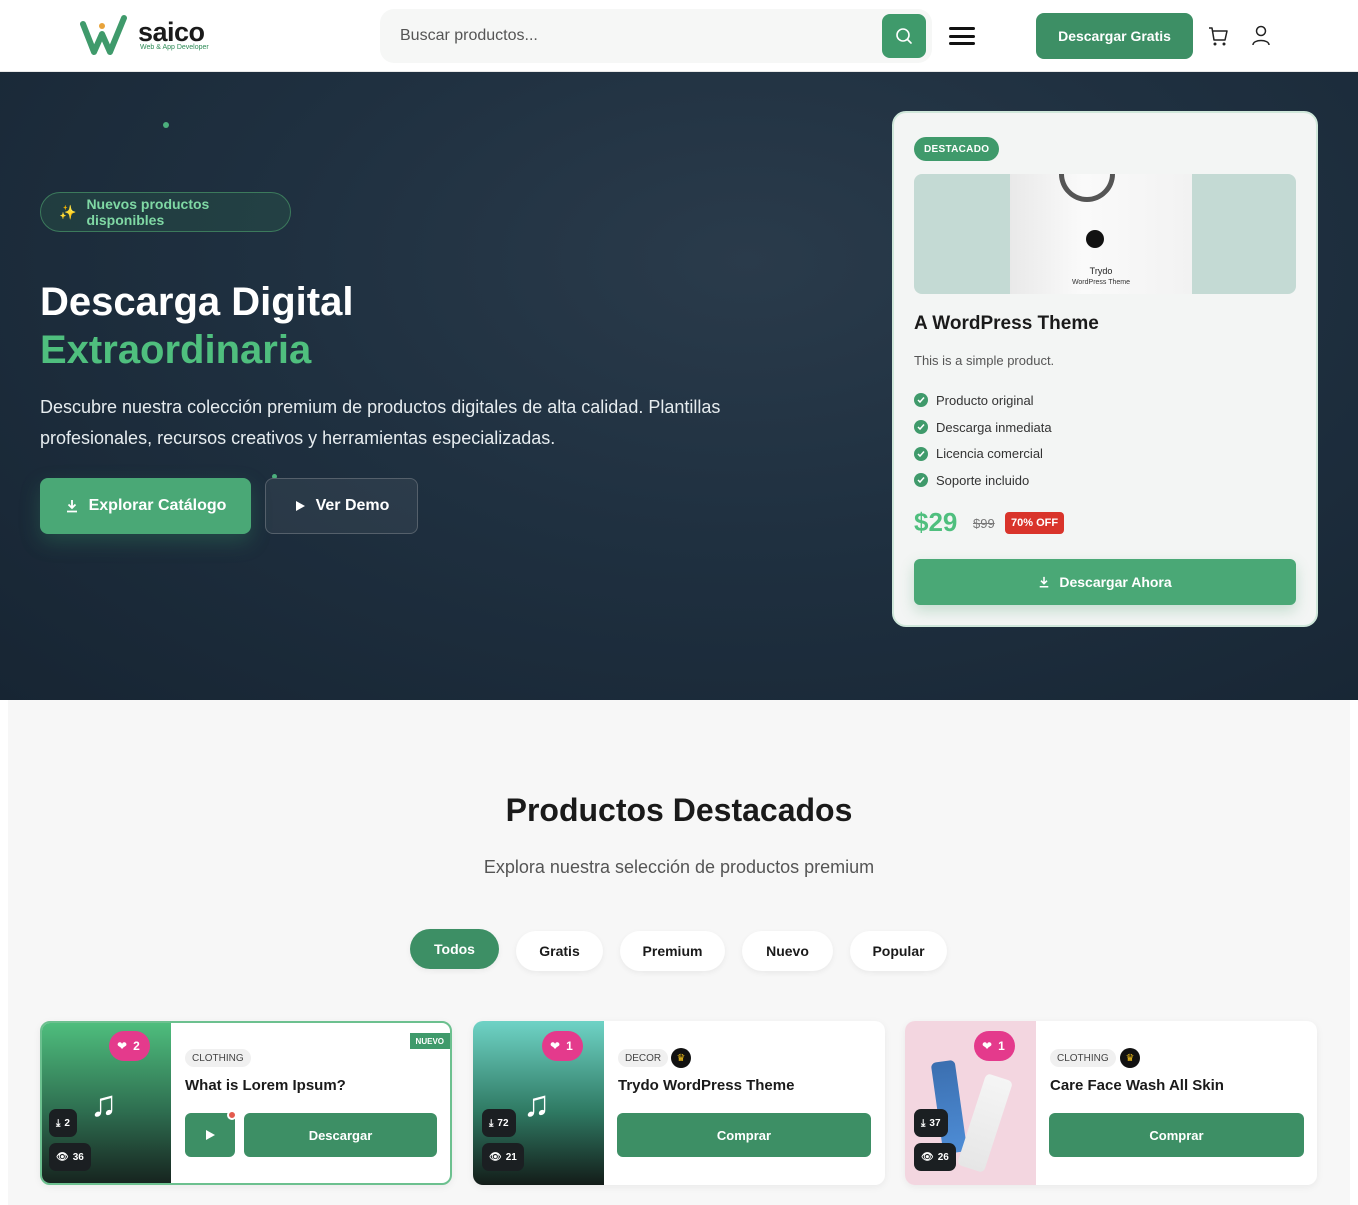  What do you see at coordinates (1006, 324) in the screenshot?
I see `featured-title: A WordPress Theme` at bounding box center [1006, 324].